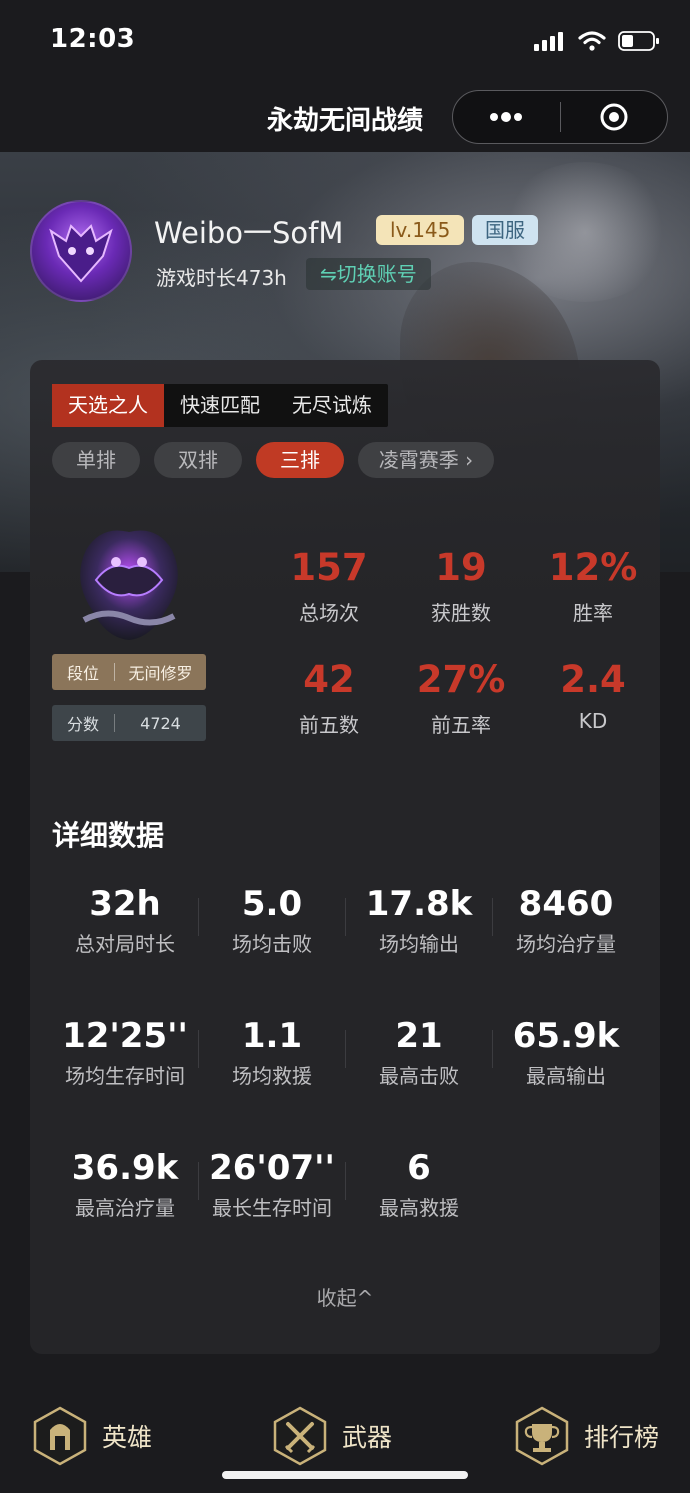  What do you see at coordinates (249, 233) in the screenshot?
I see `username: Weibo一SofM` at bounding box center [249, 233].